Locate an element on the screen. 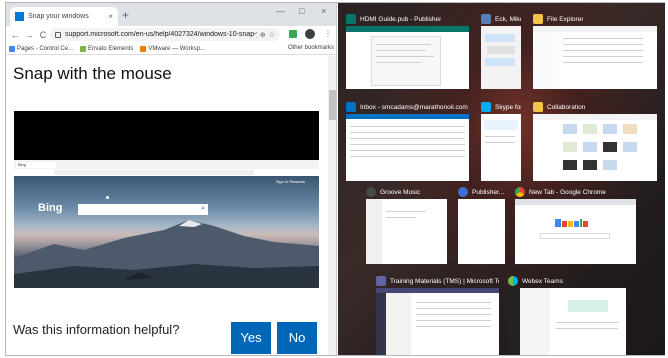  bing-header-links: Sign in Rewards is located at coordinates (290, 181).